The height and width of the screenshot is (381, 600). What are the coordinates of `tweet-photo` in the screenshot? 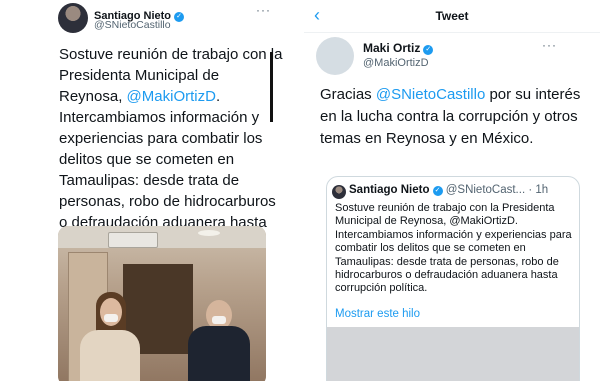 It's located at (162, 303).